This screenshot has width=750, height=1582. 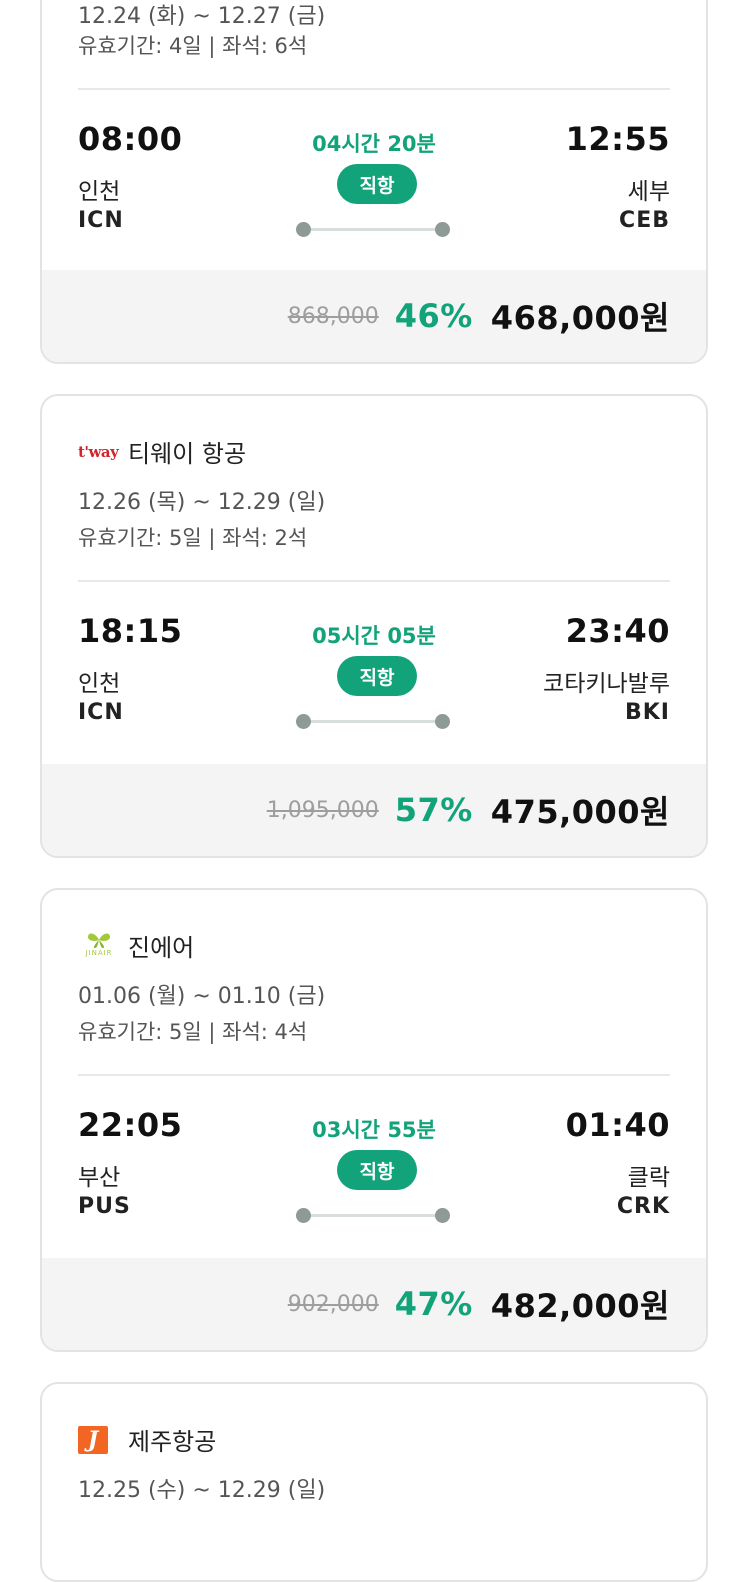 I want to click on airline-name: 진에어, so click(x=161, y=948).